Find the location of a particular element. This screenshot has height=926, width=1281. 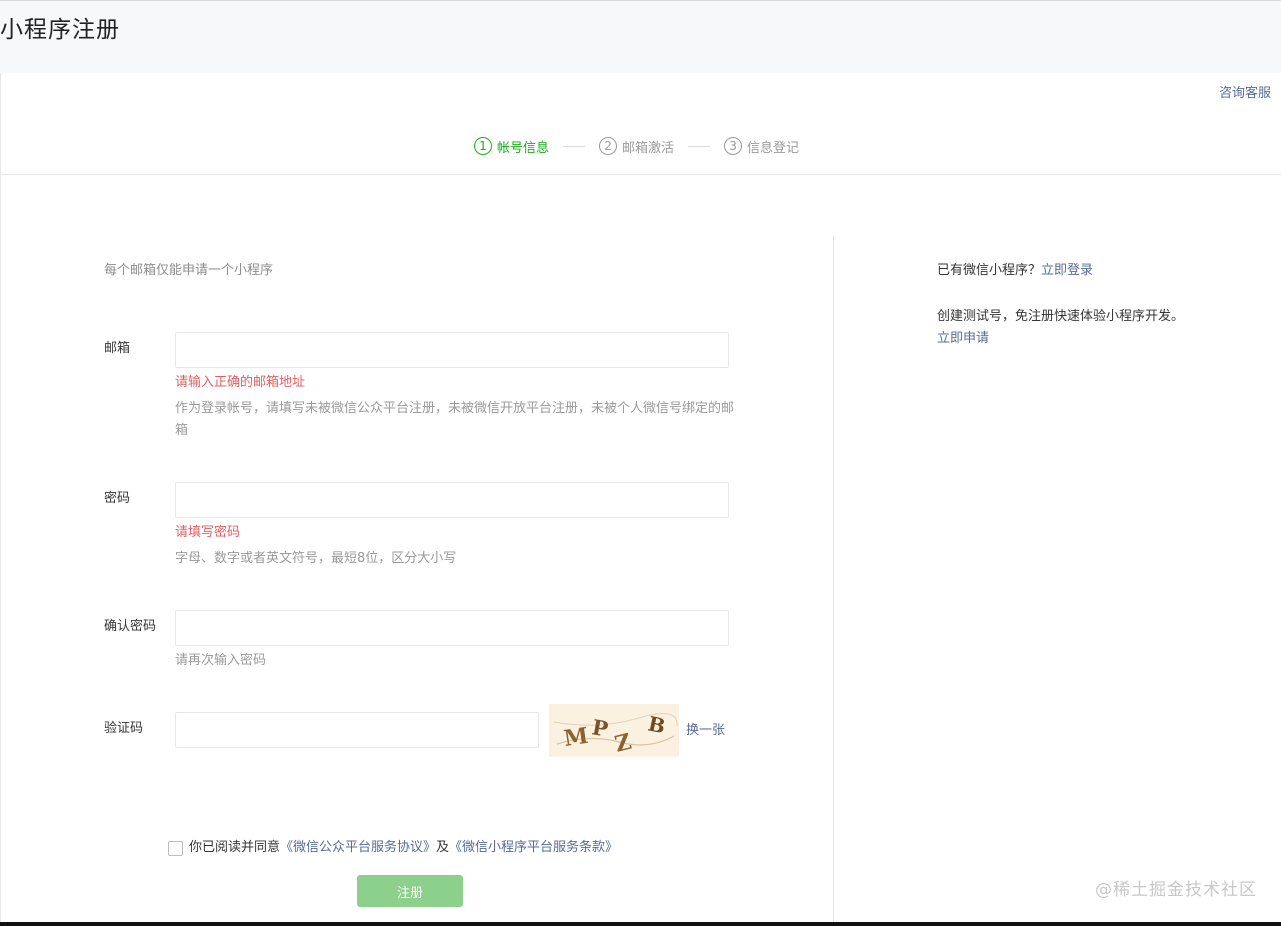

service-agreement-link: 《微信公众平台服务协议》 is located at coordinates (358, 848).